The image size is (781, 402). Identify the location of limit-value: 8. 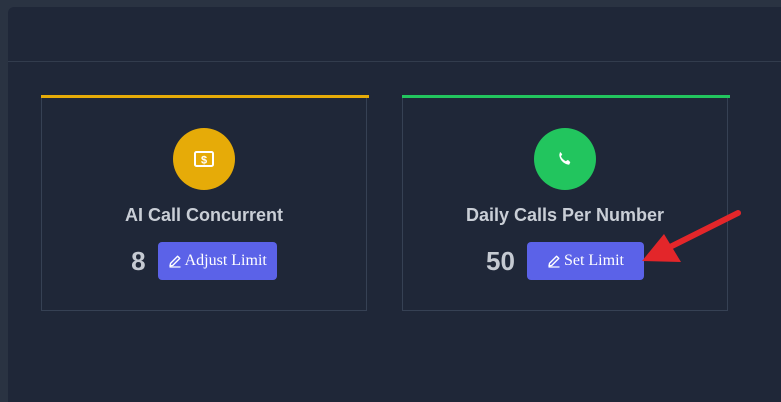
(138, 260).